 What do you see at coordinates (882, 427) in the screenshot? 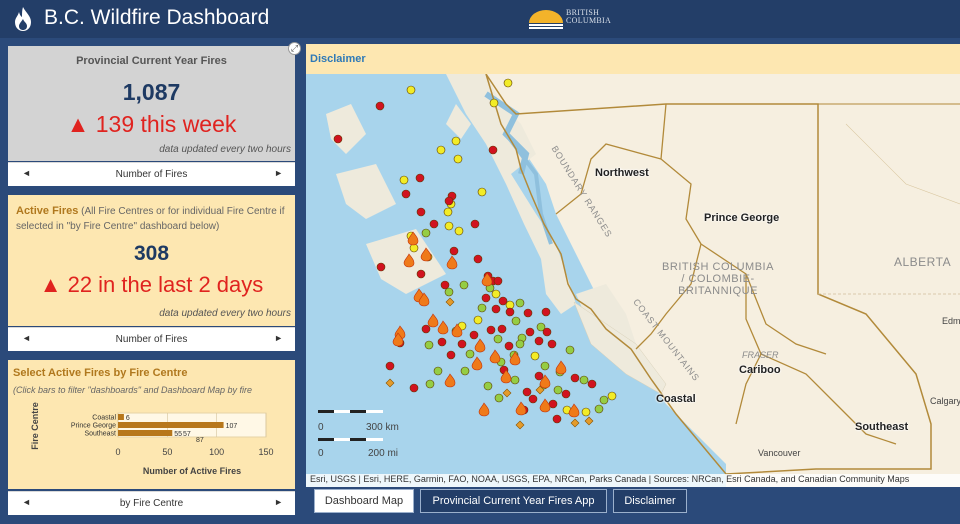
I see `label-southeast: Southeast` at bounding box center [882, 427].